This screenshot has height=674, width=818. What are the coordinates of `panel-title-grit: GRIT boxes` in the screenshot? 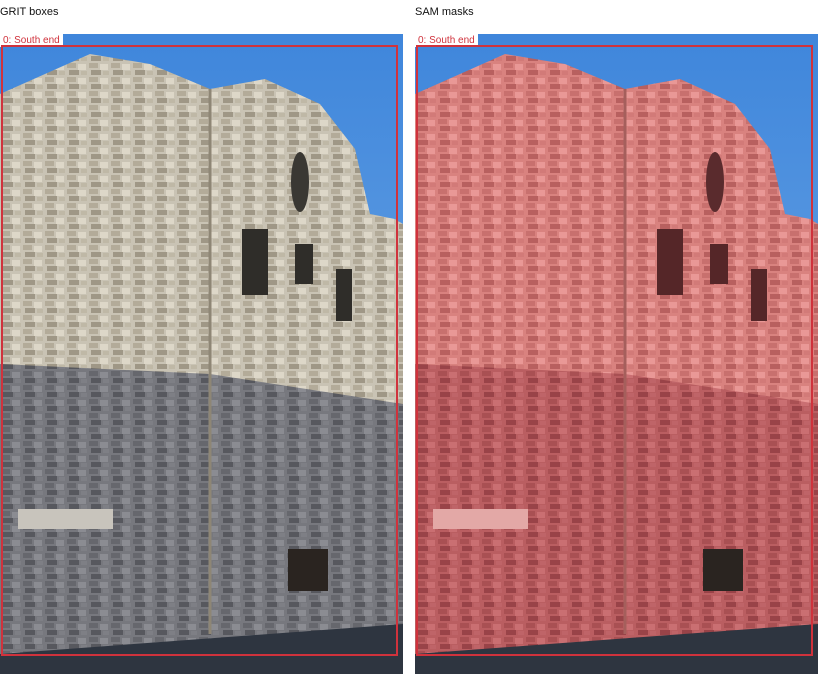 It's located at (29, 12).